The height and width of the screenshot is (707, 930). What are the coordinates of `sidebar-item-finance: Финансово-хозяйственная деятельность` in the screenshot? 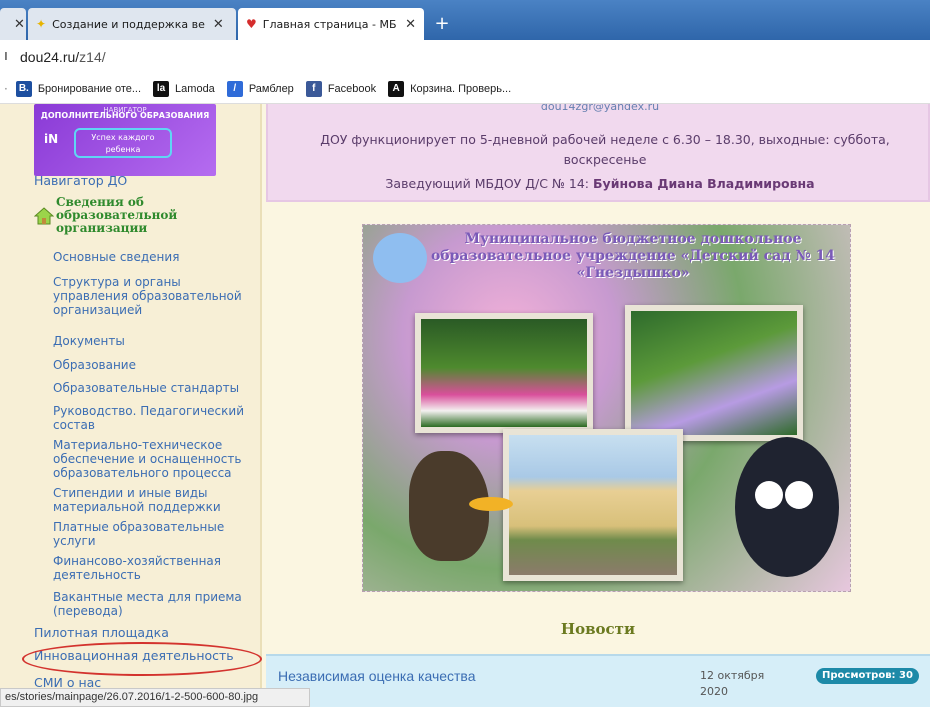 It's located at (155, 568).